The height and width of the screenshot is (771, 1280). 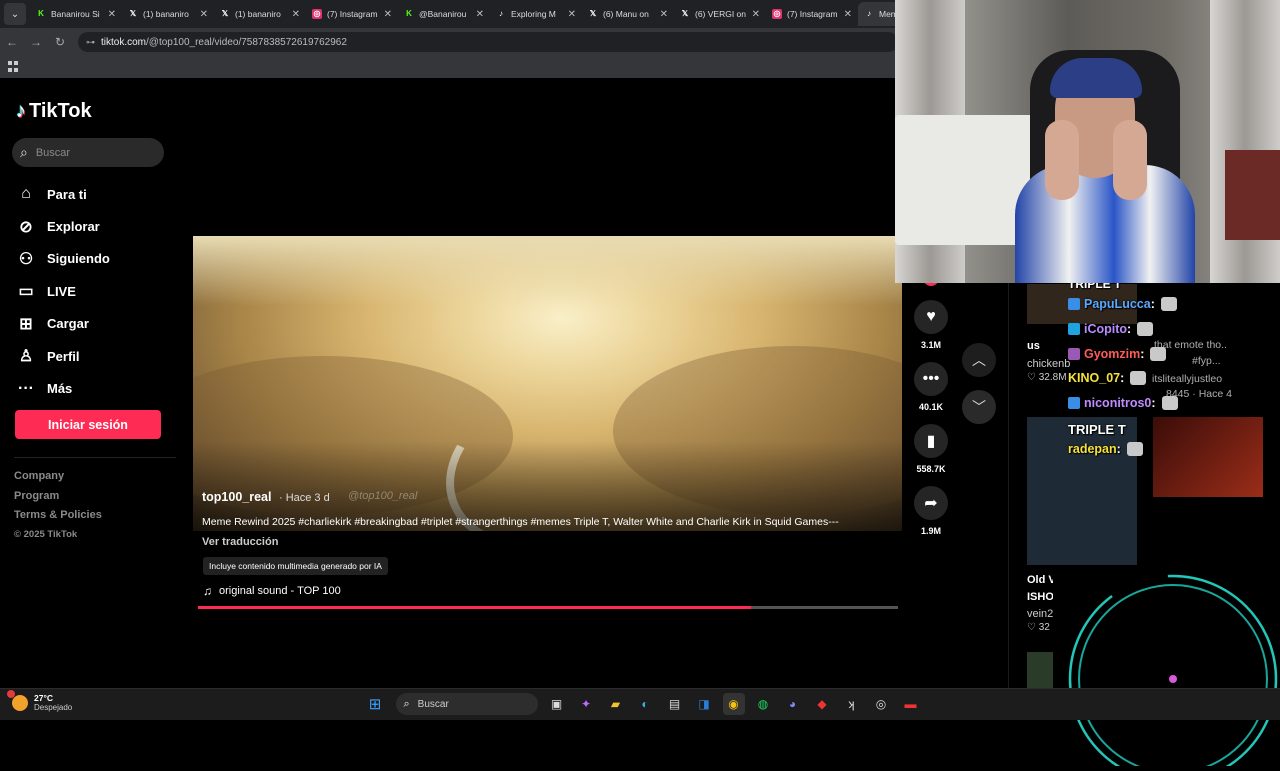 What do you see at coordinates (822, 704) in the screenshot?
I see `app-icon: ◆` at bounding box center [822, 704].